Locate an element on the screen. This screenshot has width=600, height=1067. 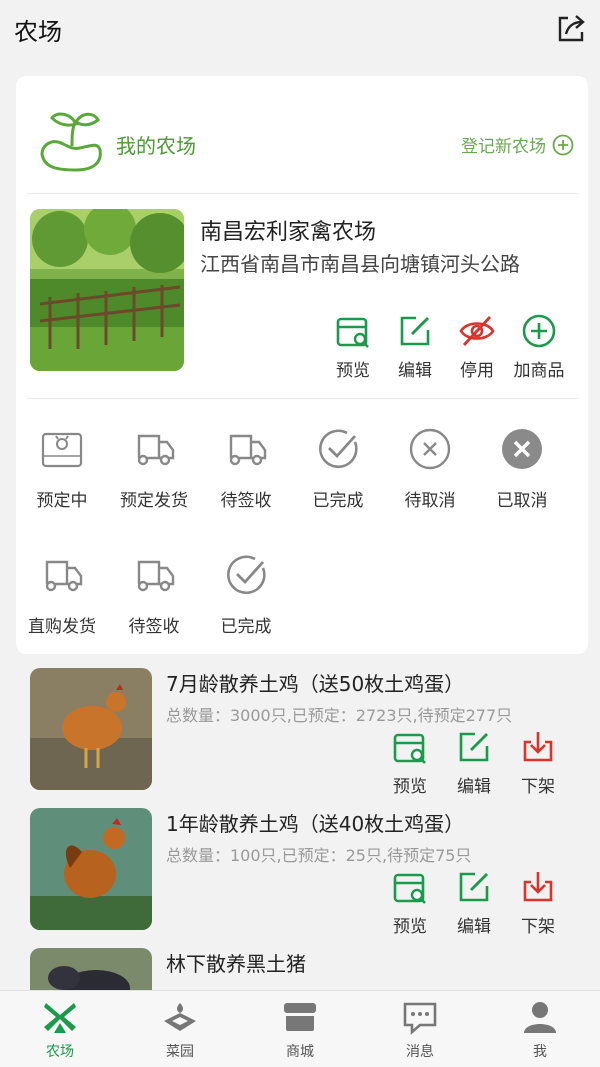
farm-name: 南昌宏利家禽农场 is located at coordinates (288, 232).